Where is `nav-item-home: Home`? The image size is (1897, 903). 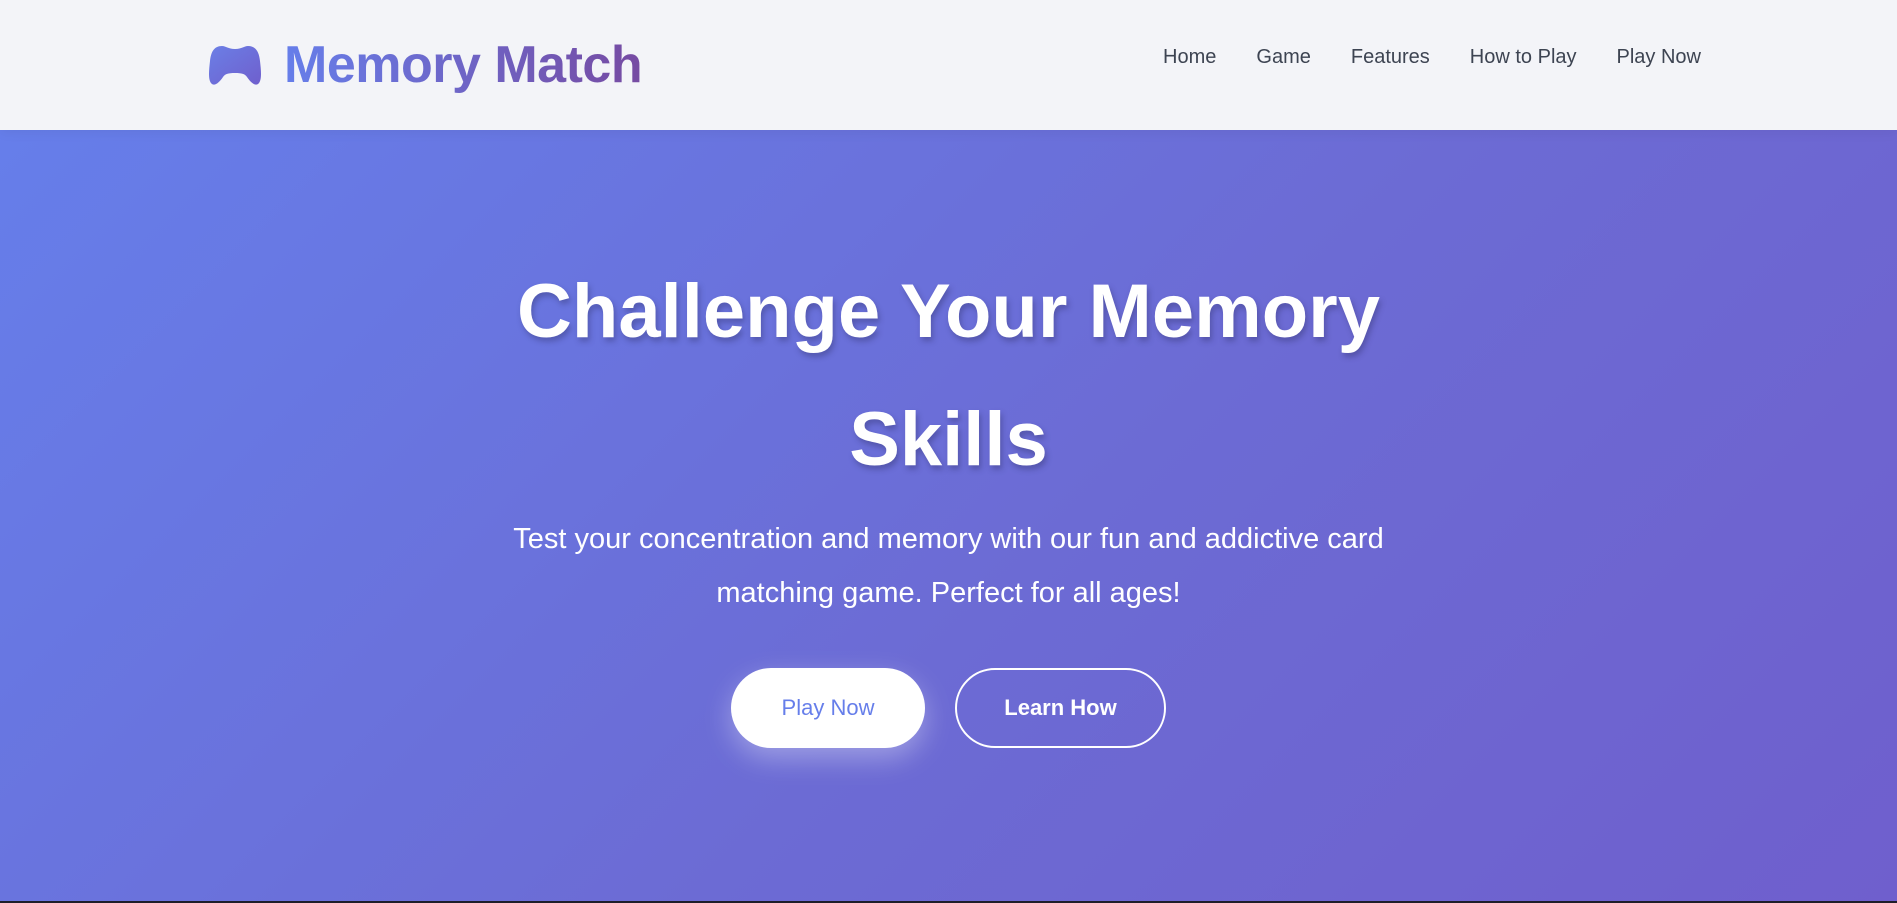 nav-item-home: Home is located at coordinates (1189, 57).